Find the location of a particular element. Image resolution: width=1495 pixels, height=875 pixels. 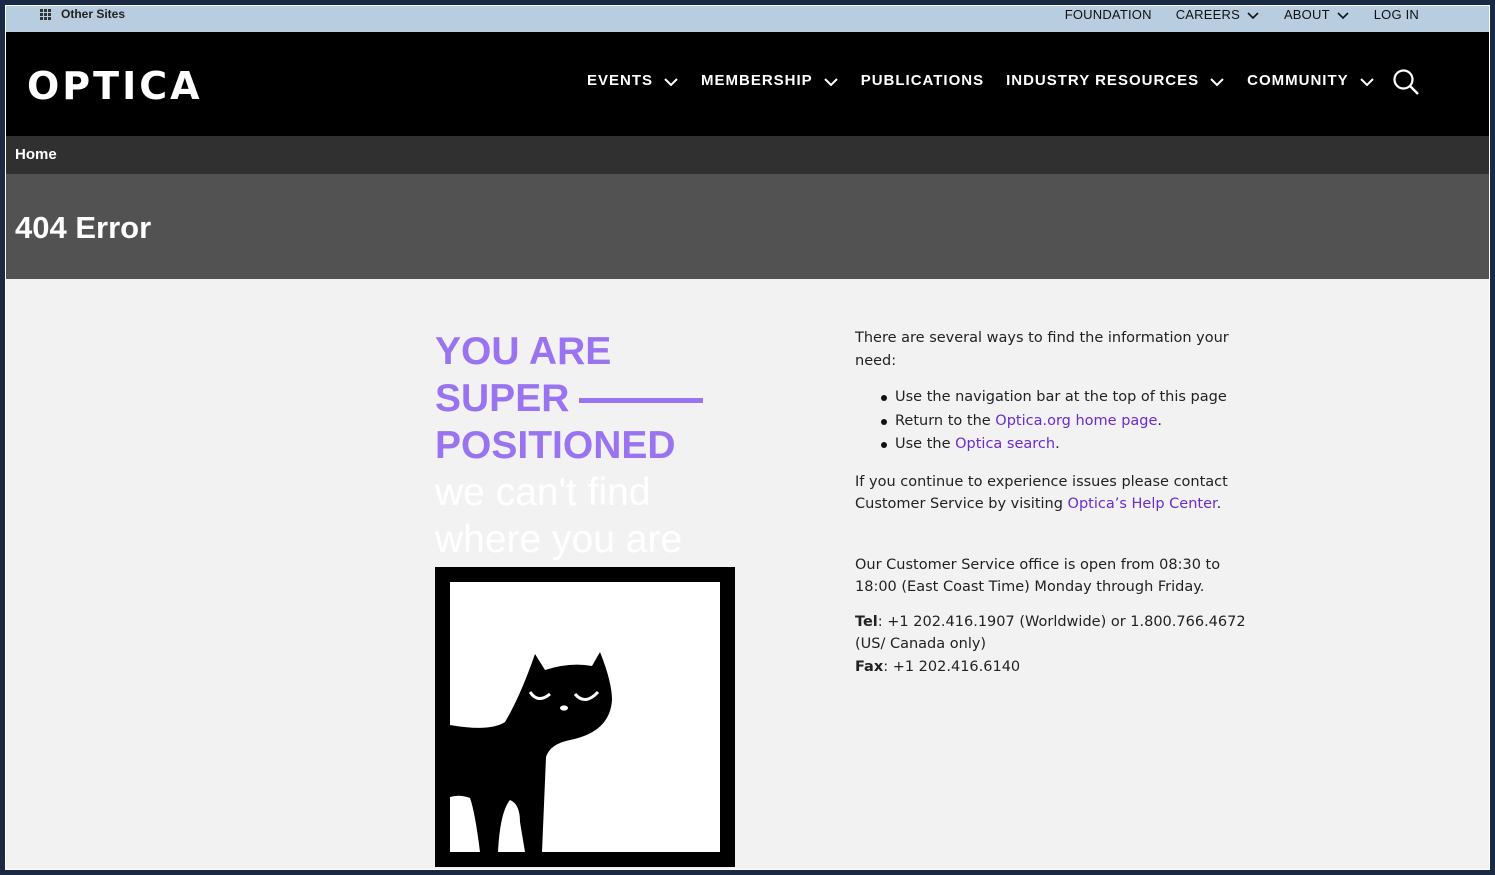

cat-illustration-canvas is located at coordinates (585, 717).